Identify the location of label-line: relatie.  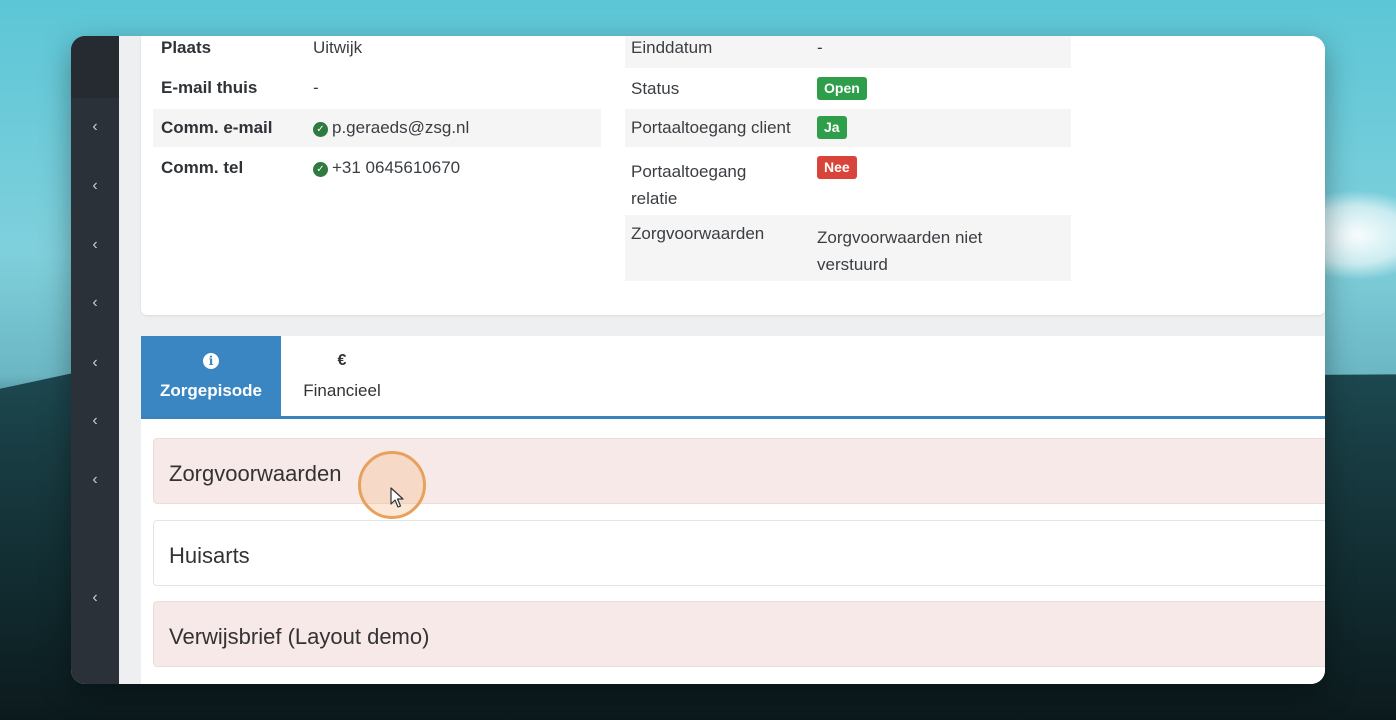
(654, 198).